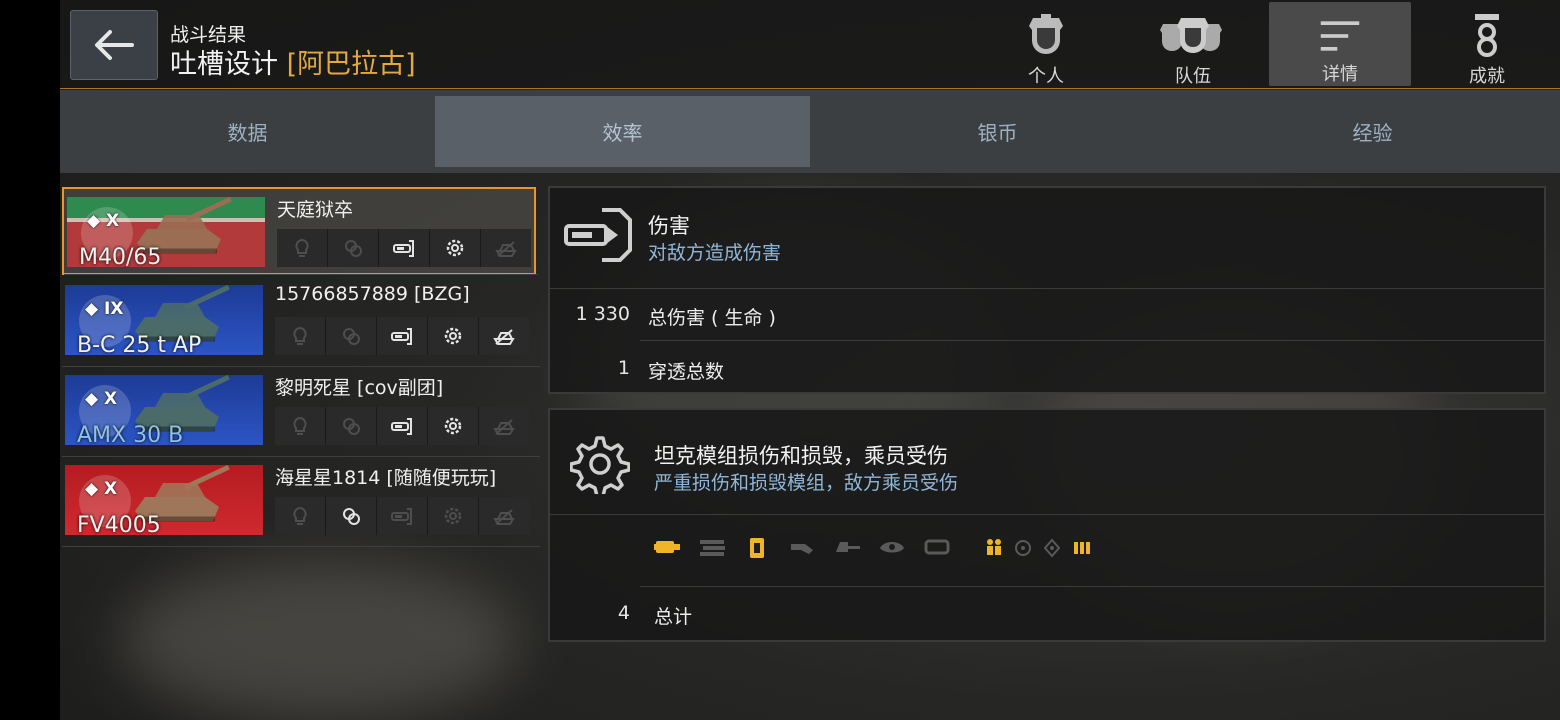  I want to click on module-icons, so click(869, 547).